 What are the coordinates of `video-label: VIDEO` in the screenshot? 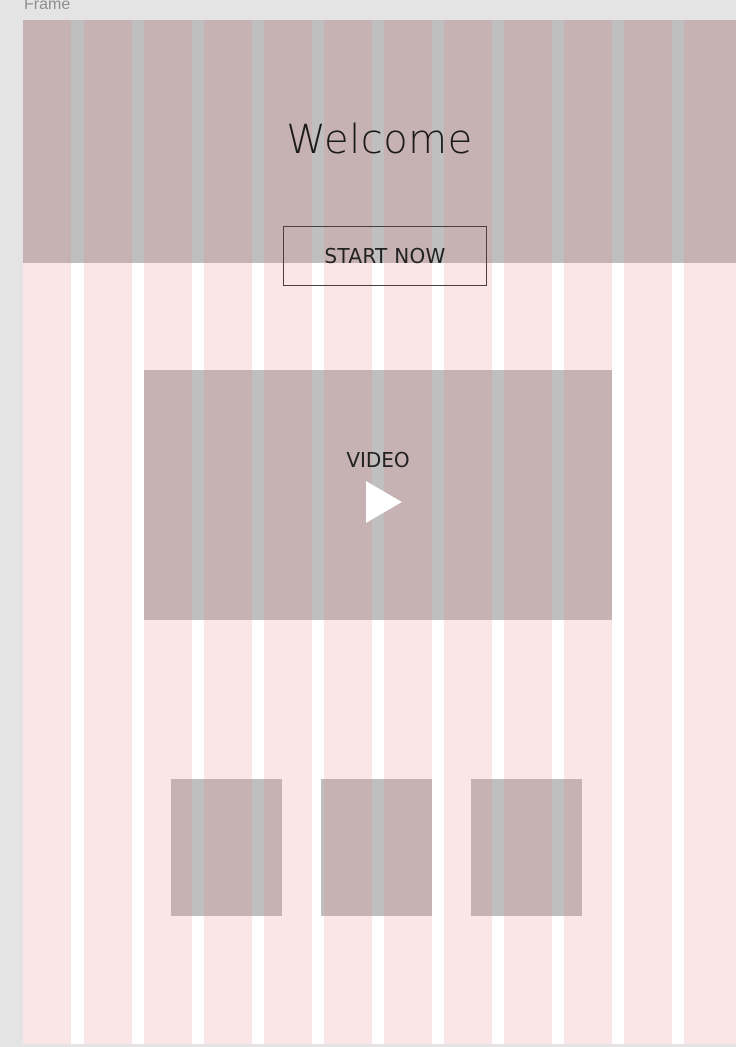 It's located at (378, 460).